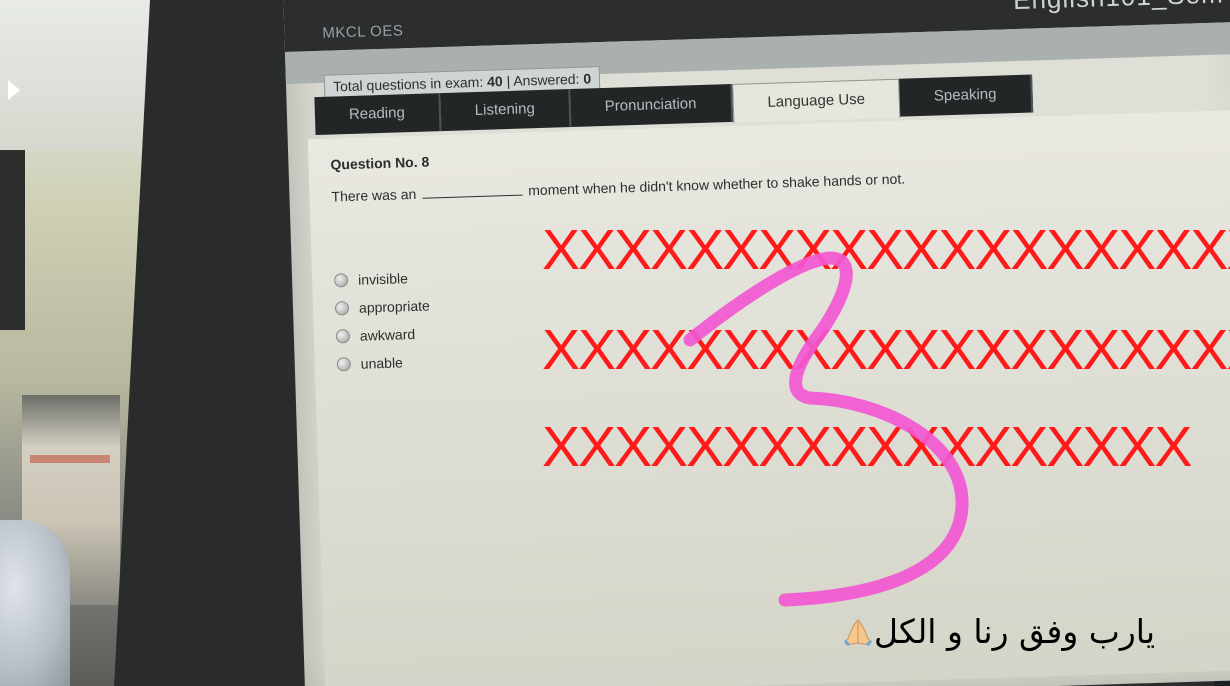 The image size is (1230, 686). What do you see at coordinates (1014, 631) in the screenshot?
I see `caption-text: يارب وفق رنا و الكل` at bounding box center [1014, 631].